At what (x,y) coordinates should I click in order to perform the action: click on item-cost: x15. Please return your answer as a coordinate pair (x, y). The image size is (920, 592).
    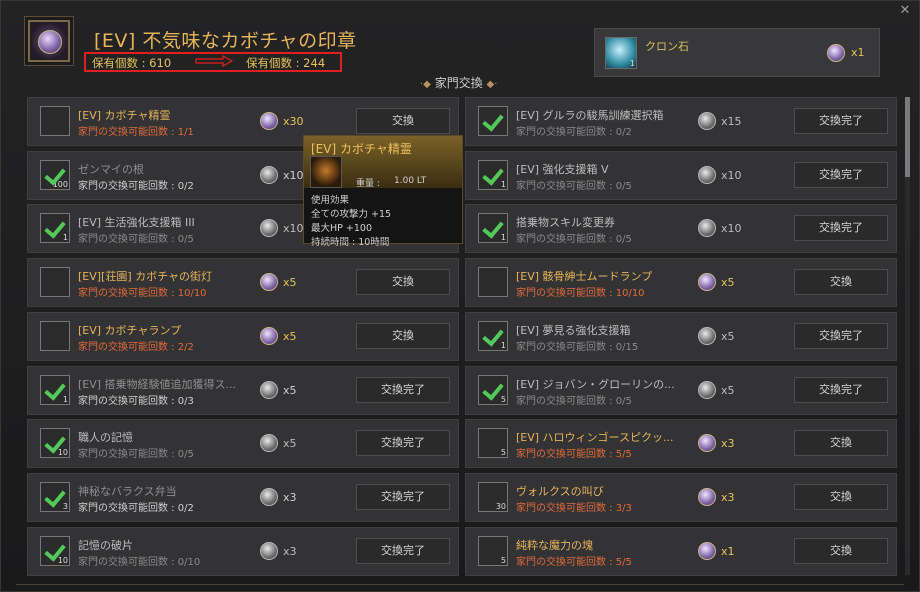
    Looking at the image, I should click on (731, 121).